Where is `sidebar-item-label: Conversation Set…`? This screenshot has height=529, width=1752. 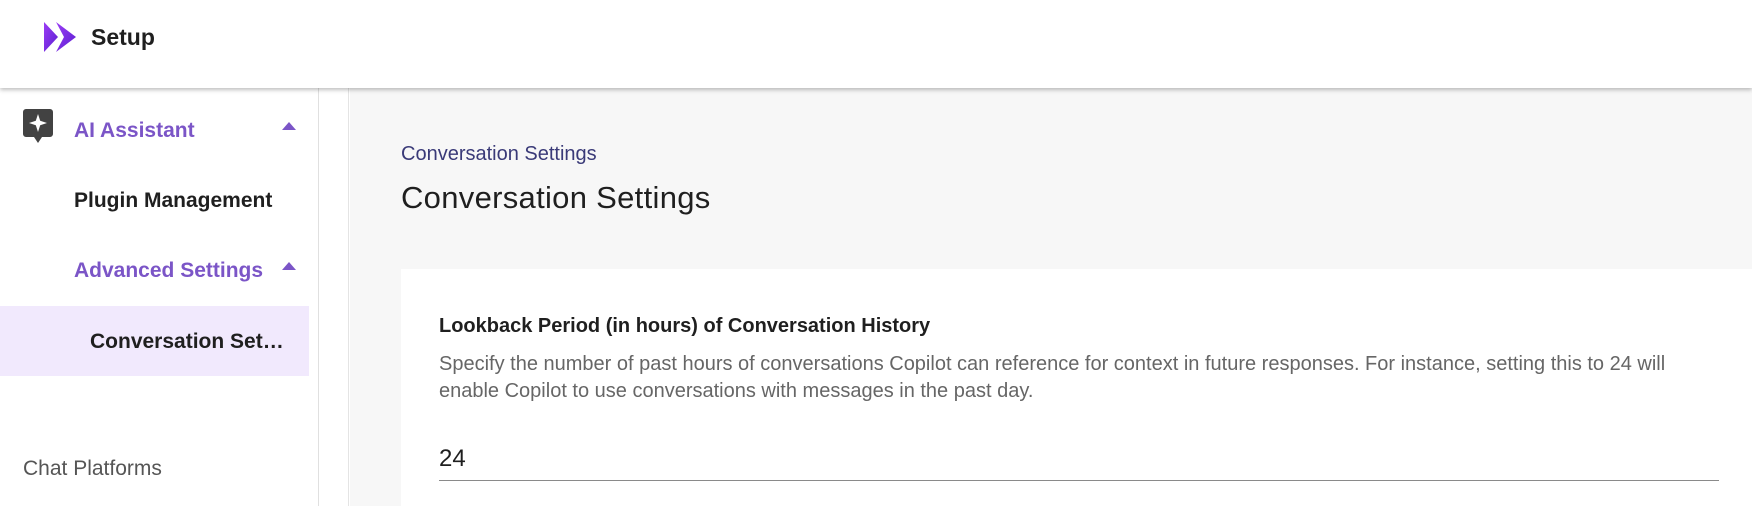
sidebar-item-label: Conversation Set… is located at coordinates (187, 341).